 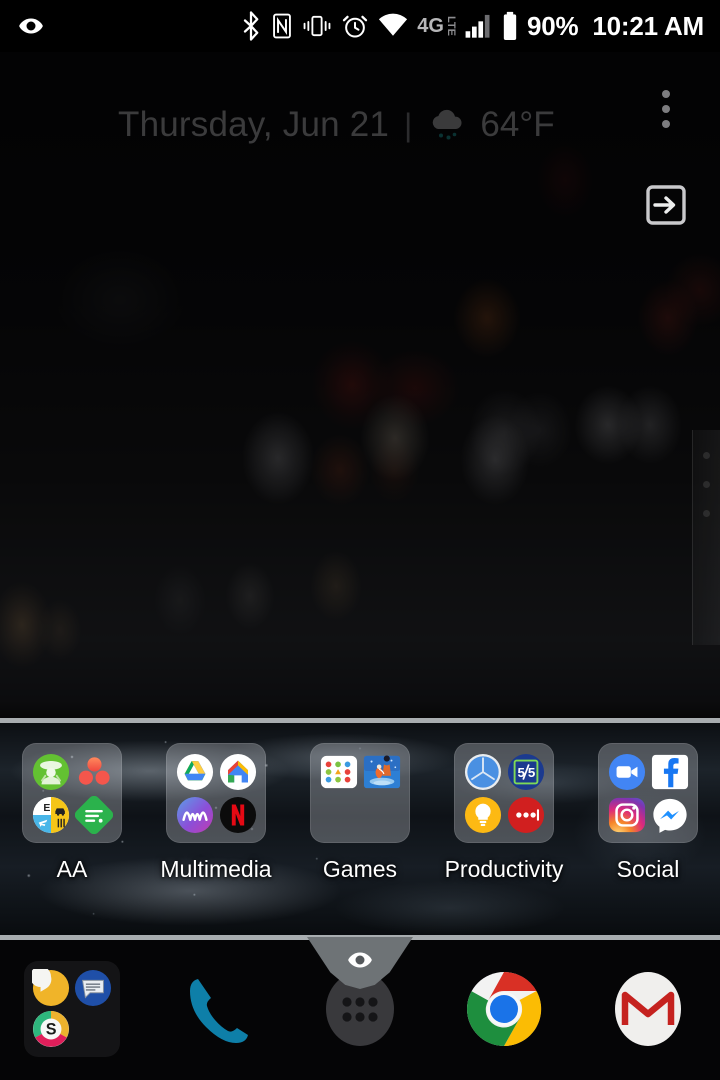 I want to click on feedly-icon, so click(x=93, y=814).